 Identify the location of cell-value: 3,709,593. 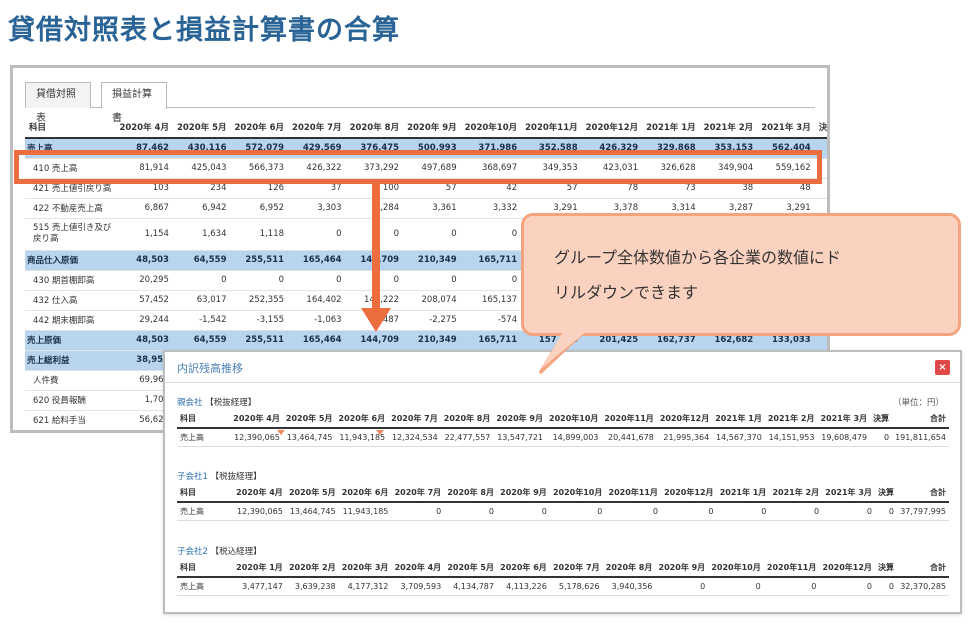
(418, 586).